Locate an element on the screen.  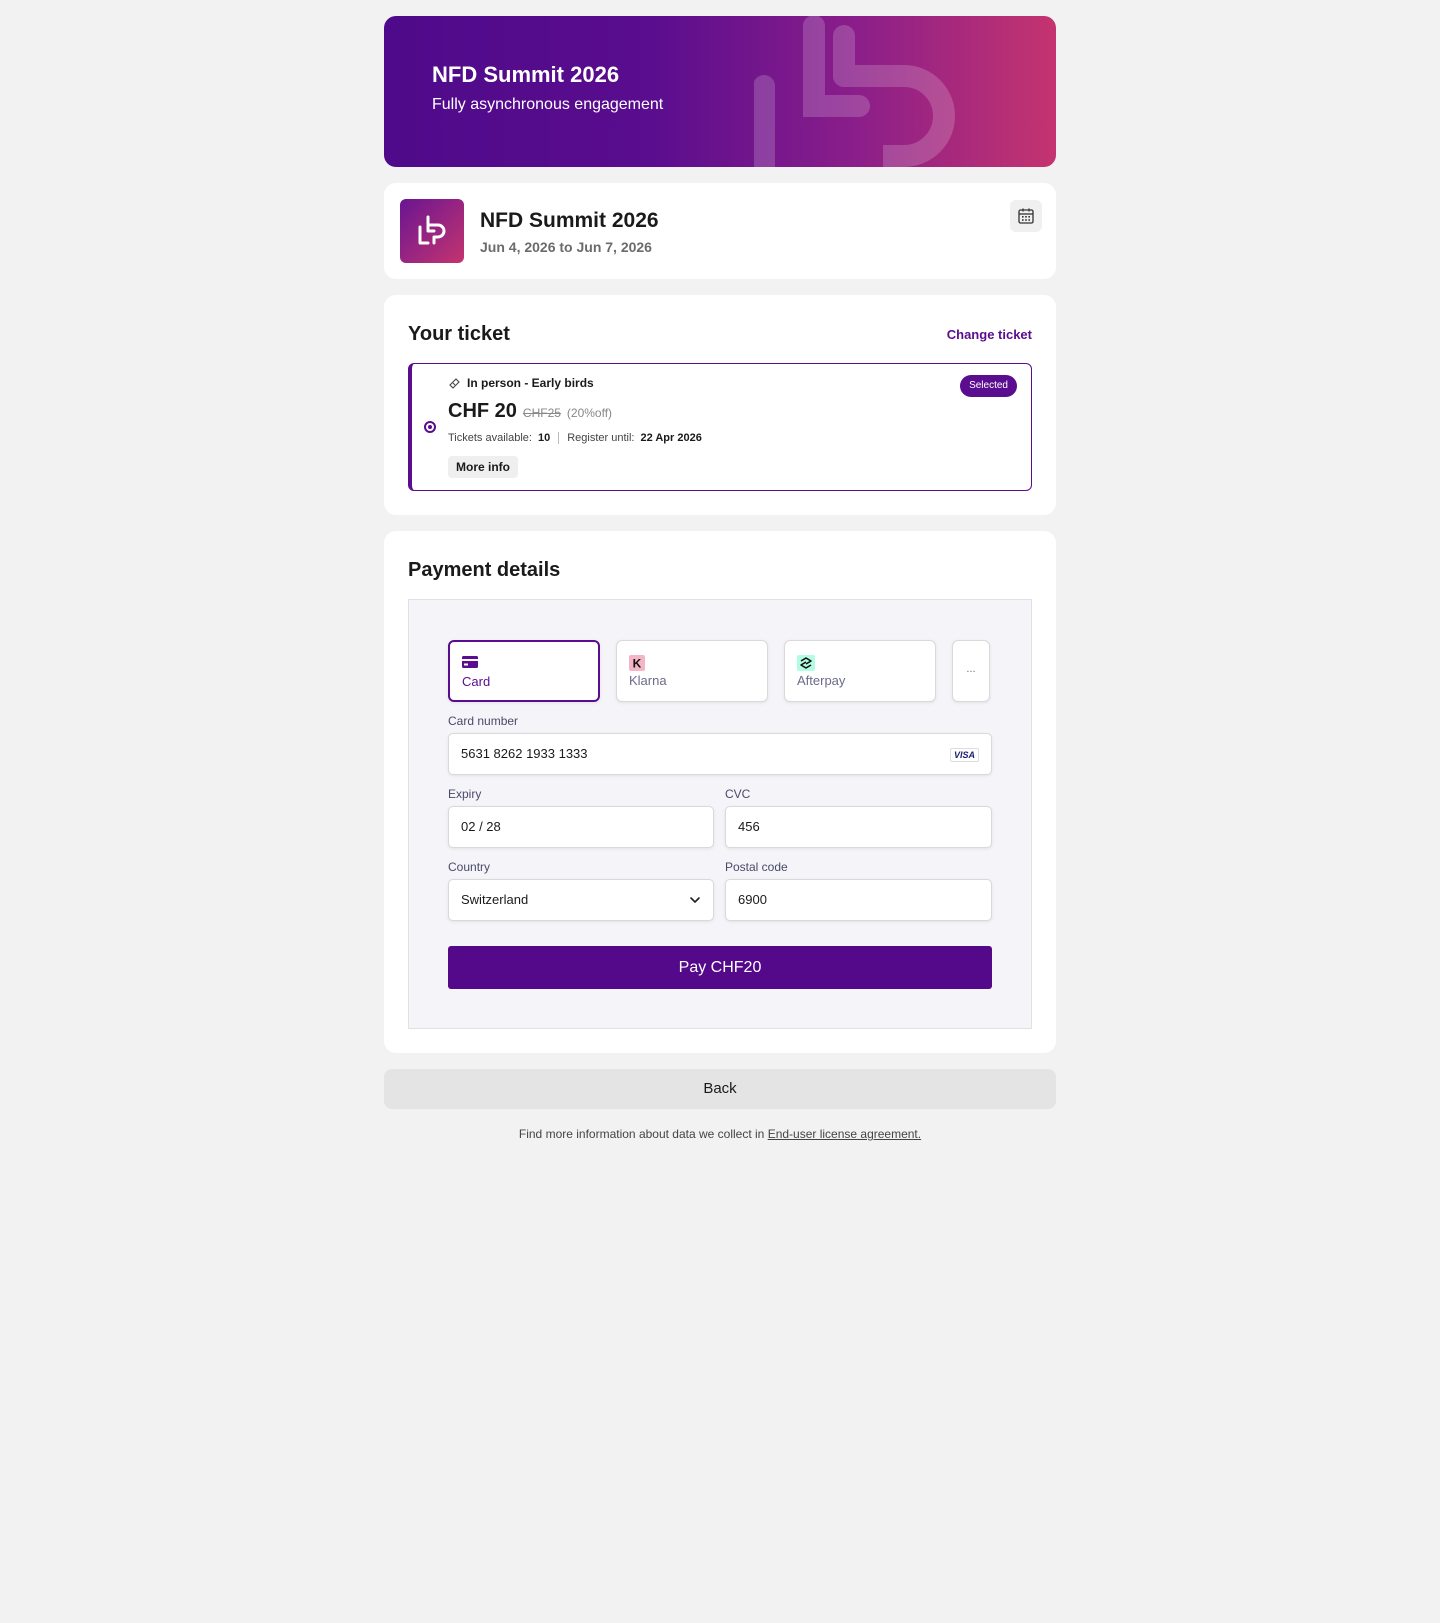
visa-card-brand-icon: VISA is located at coordinates (964, 755).